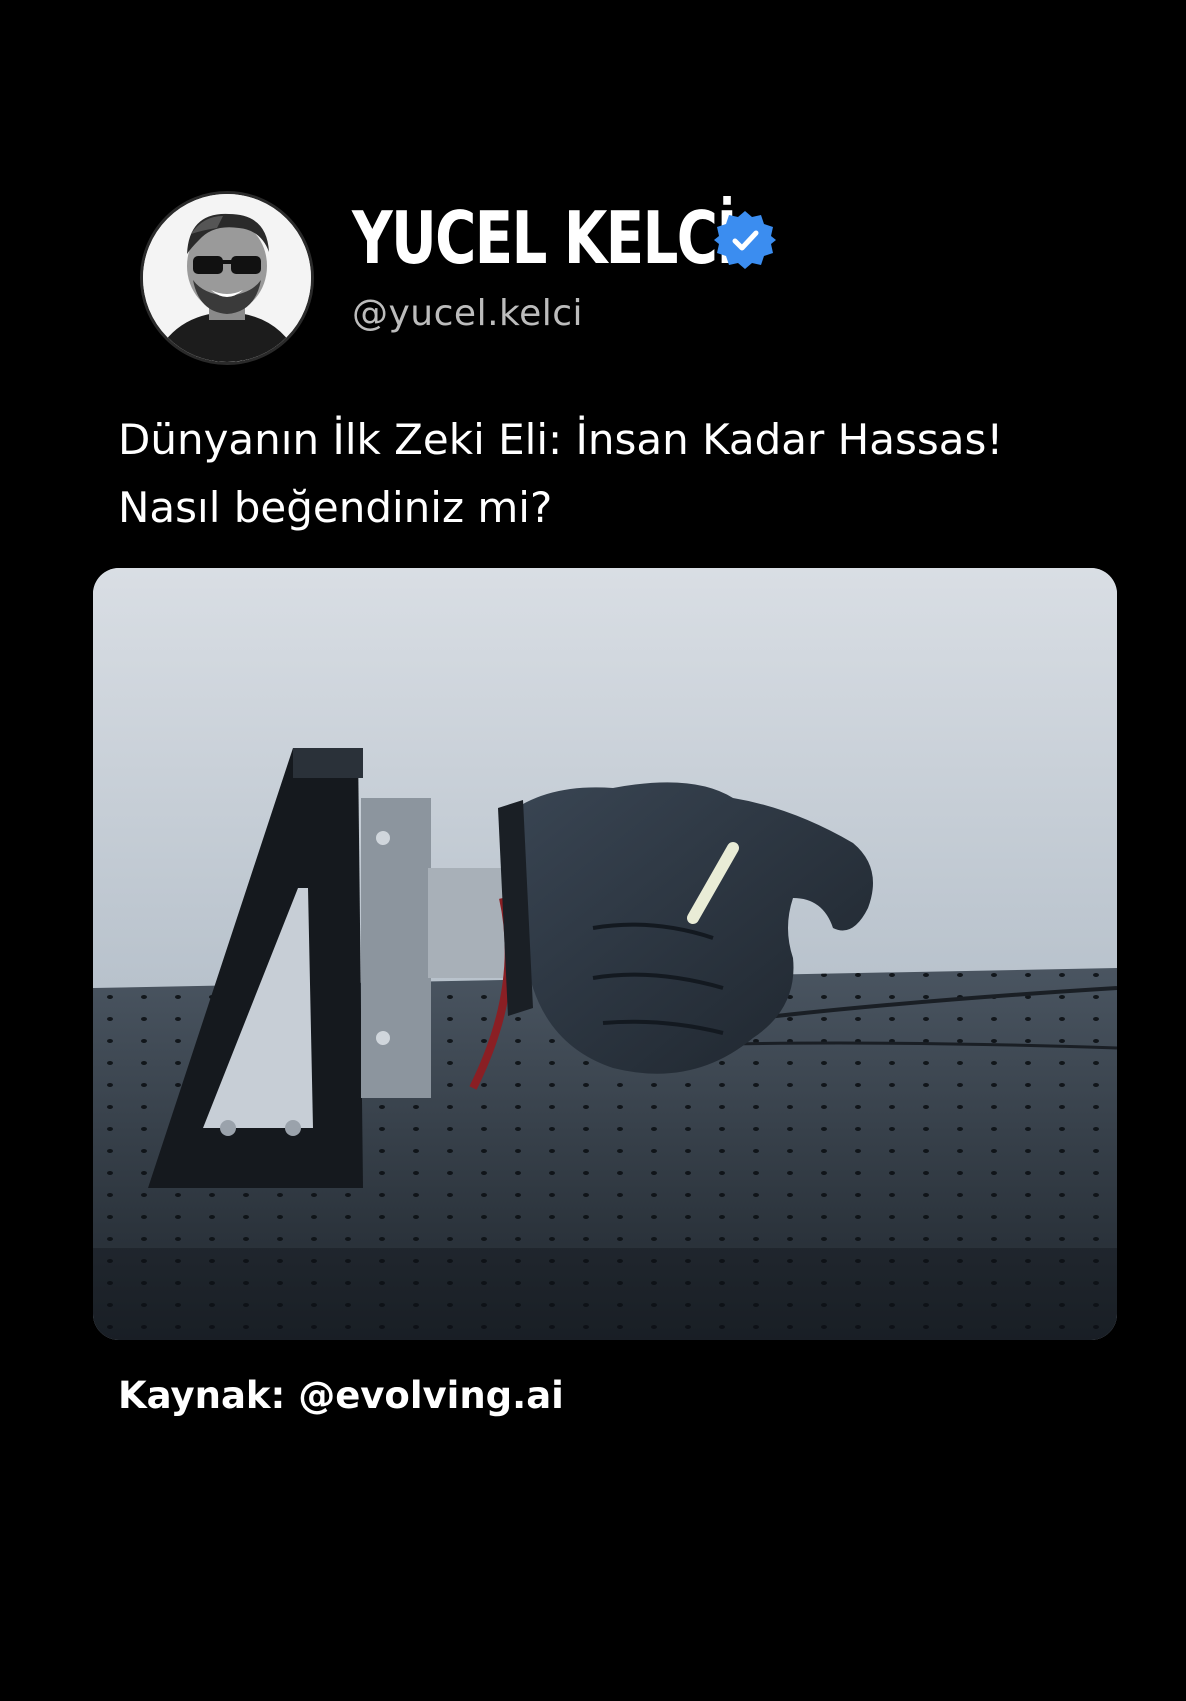  Describe the element at coordinates (745, 240) in the screenshot. I see `verified-badge-icon` at that location.